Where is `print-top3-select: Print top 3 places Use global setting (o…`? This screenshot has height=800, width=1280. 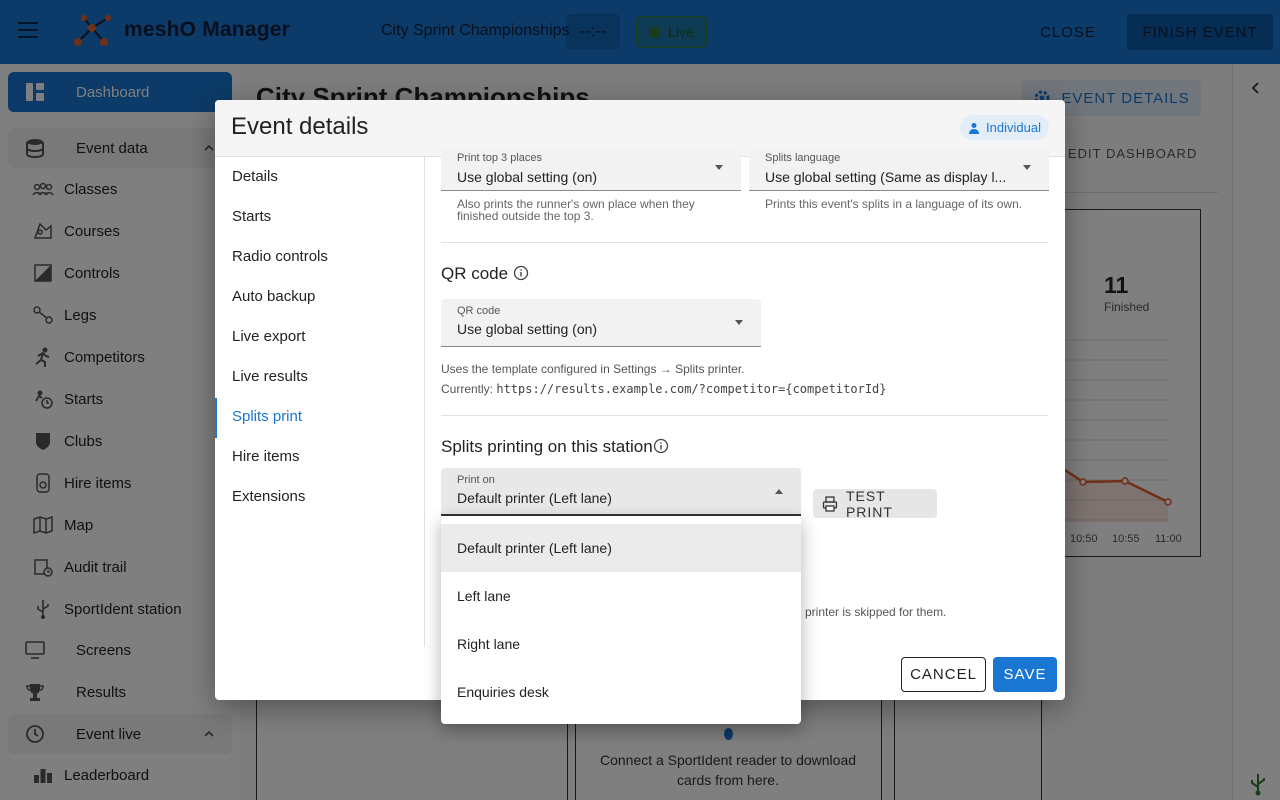 print-top3-select: Print top 3 places Use global setting (o… is located at coordinates (591, 170).